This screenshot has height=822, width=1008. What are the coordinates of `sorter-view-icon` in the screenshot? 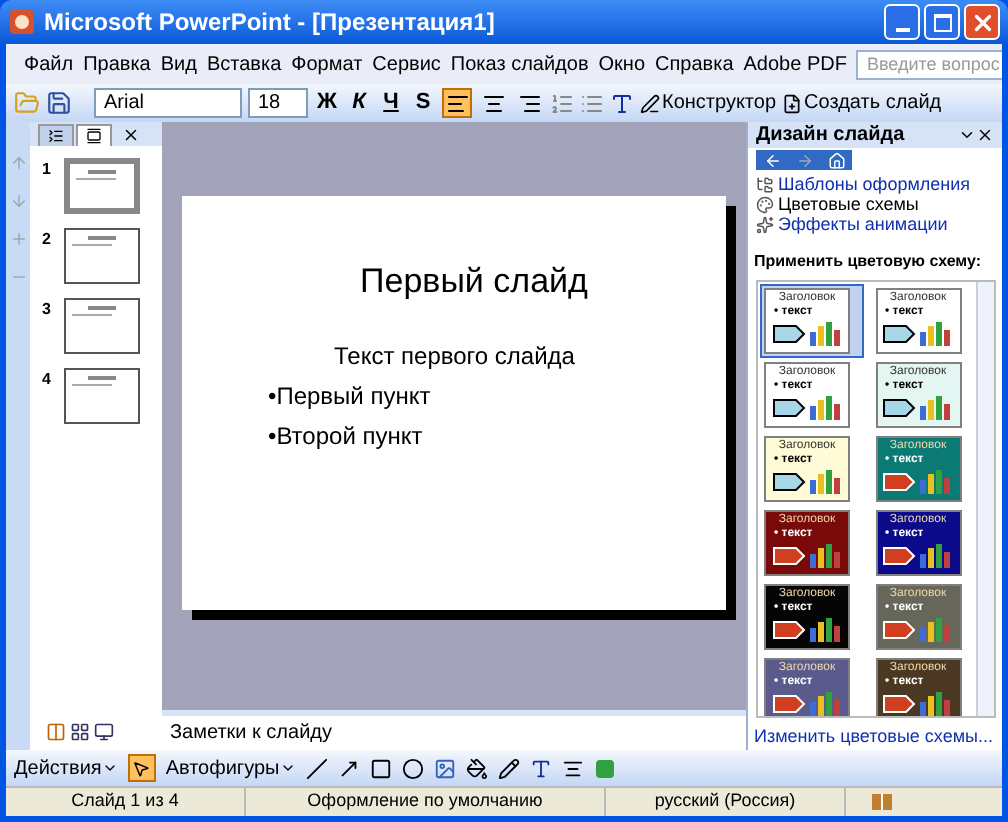 It's located at (80, 732).